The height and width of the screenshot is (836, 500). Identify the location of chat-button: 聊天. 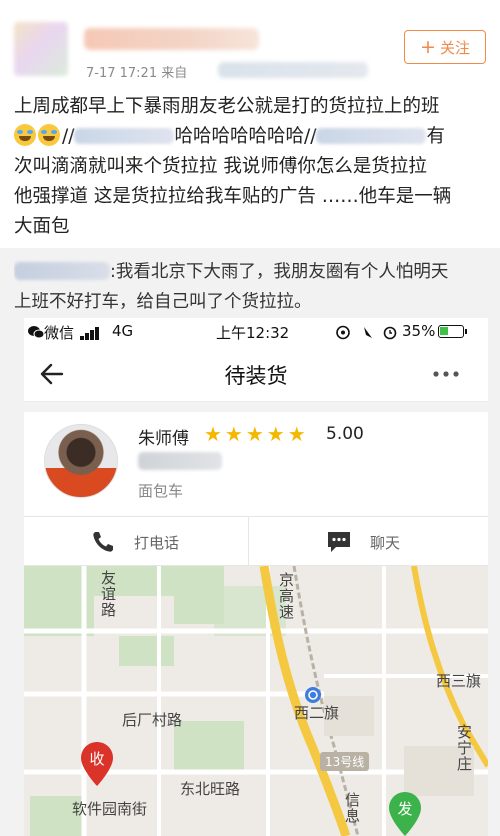
(363, 542).